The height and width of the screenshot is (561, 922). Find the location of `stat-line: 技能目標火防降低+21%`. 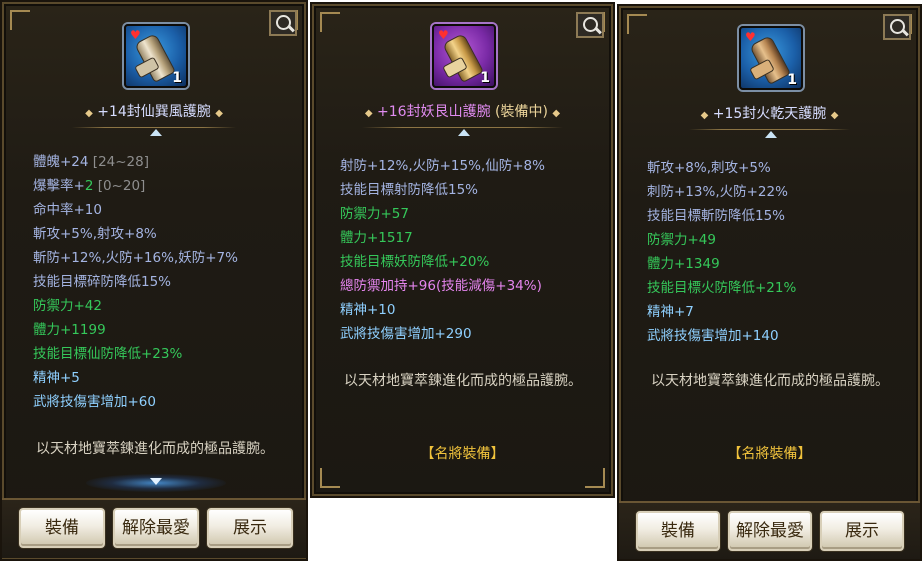

stat-line: 技能目標火防降低+21% is located at coordinates (722, 288).